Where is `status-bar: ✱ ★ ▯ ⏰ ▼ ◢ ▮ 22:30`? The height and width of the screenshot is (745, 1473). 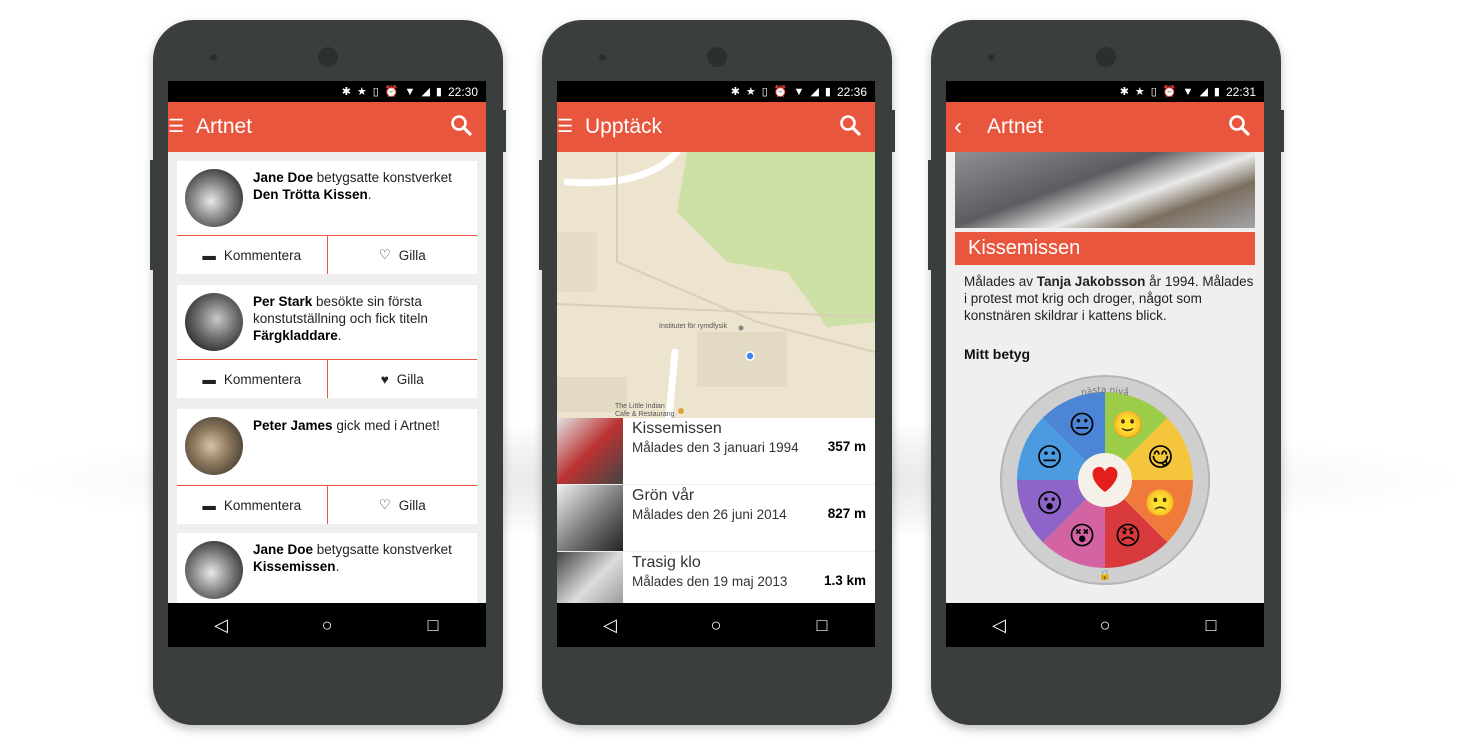
status-bar: ✱ ★ ▯ ⏰ ▼ ◢ ▮ 22:30 is located at coordinates (327, 91).